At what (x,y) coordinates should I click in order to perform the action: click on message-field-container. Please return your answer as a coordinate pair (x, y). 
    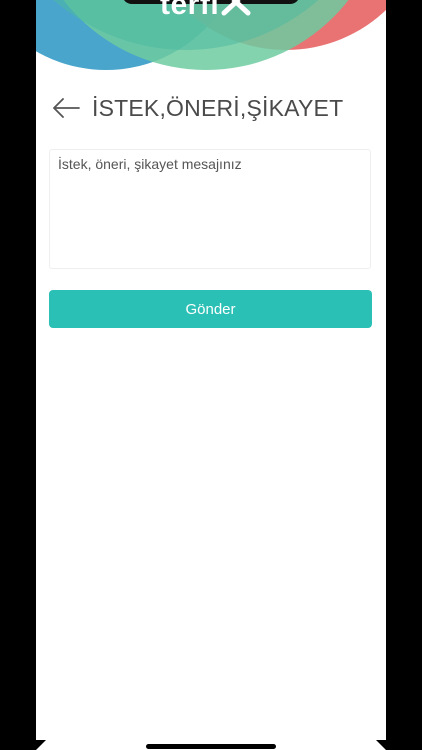
    Looking at the image, I should click on (210, 209).